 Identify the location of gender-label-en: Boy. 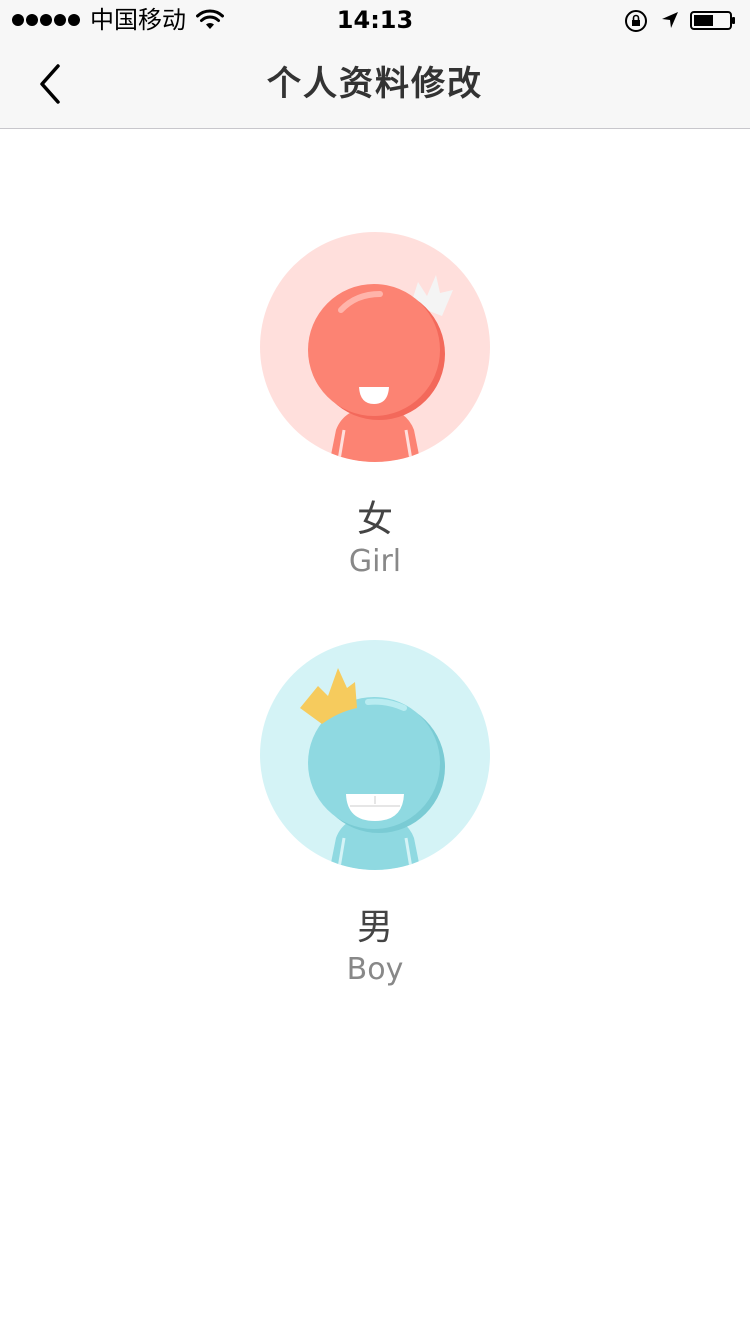
(375, 969).